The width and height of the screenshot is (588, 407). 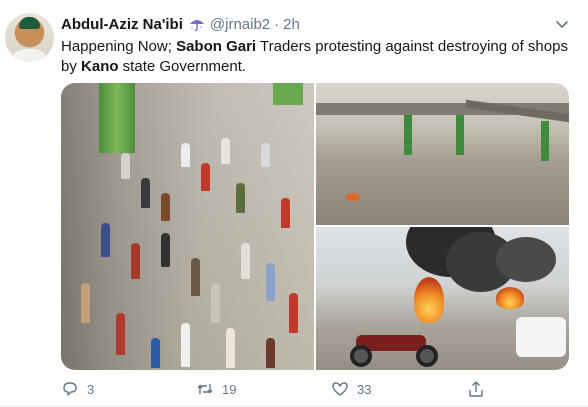 What do you see at coordinates (182, 66) in the screenshot?
I see `tweet-text-part: state Government.` at bounding box center [182, 66].